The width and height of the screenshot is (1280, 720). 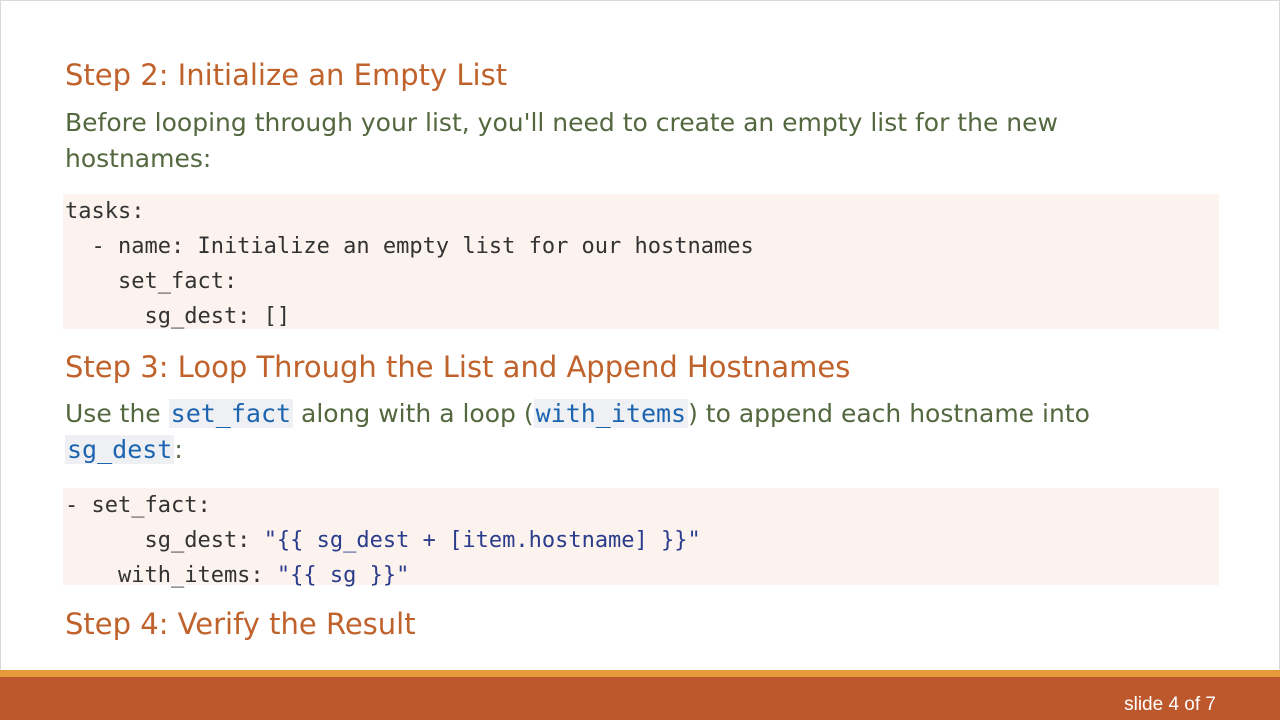 What do you see at coordinates (120, 449) in the screenshot?
I see `inline-code-sg-dest: sg_dest` at bounding box center [120, 449].